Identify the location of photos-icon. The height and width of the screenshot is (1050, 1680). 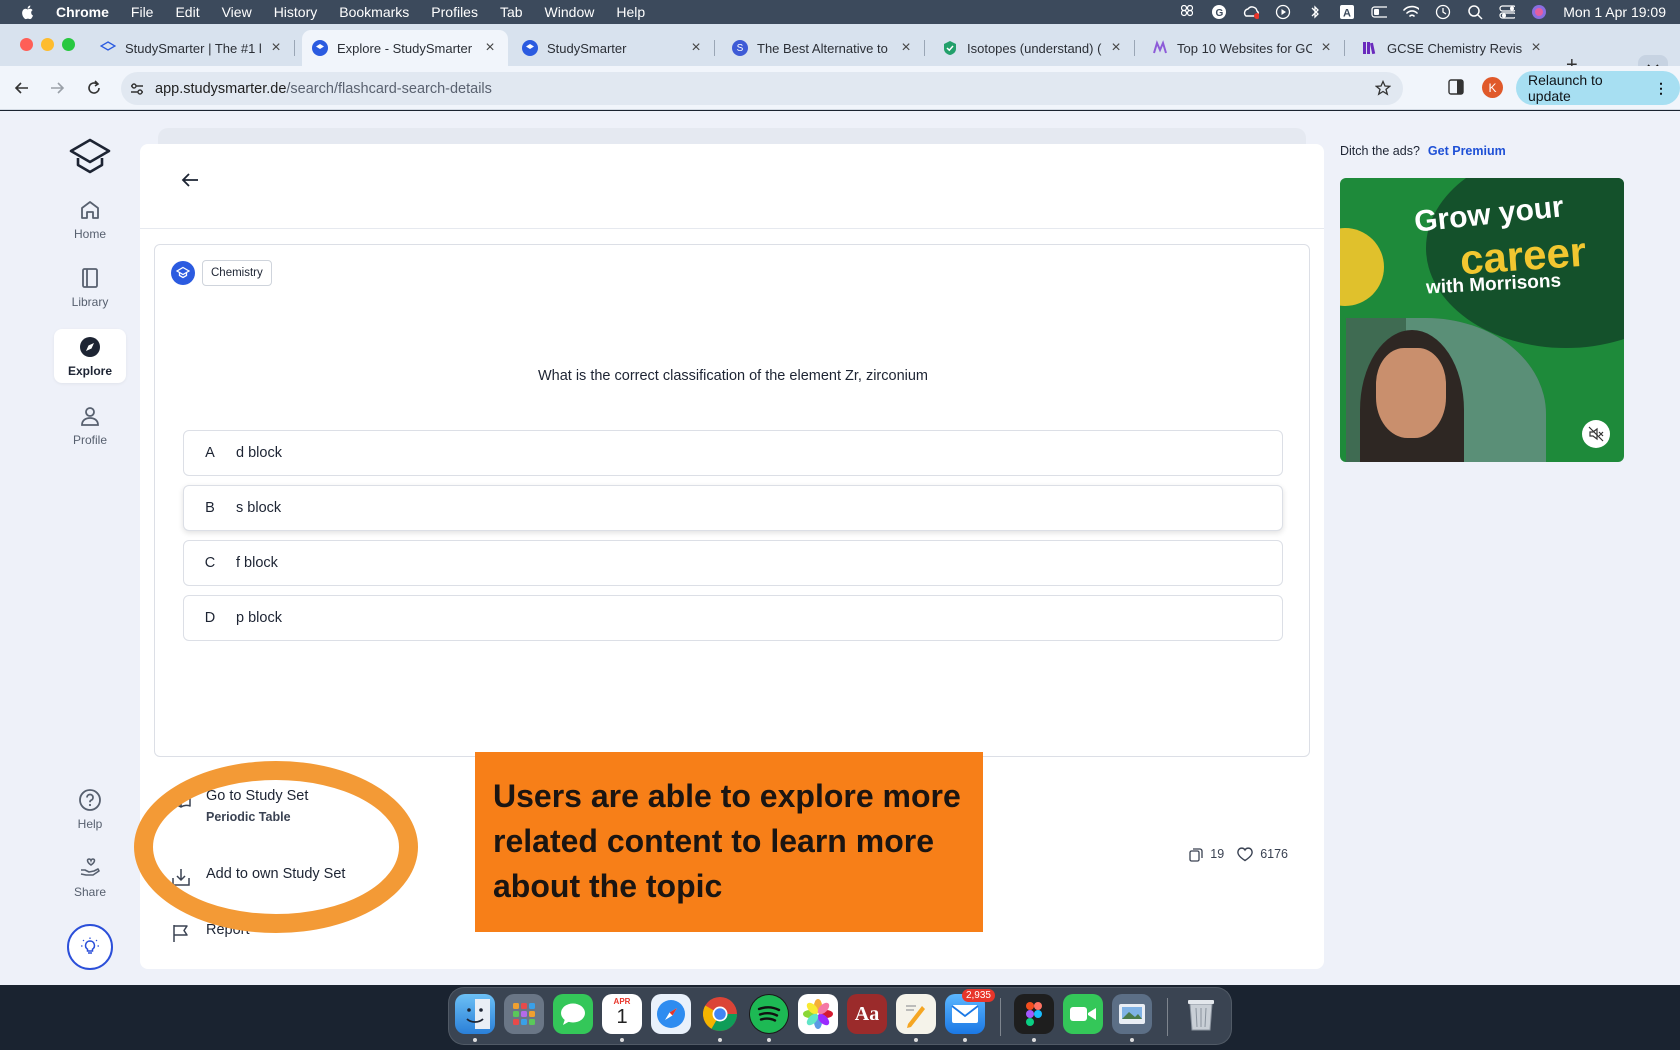
(818, 1014).